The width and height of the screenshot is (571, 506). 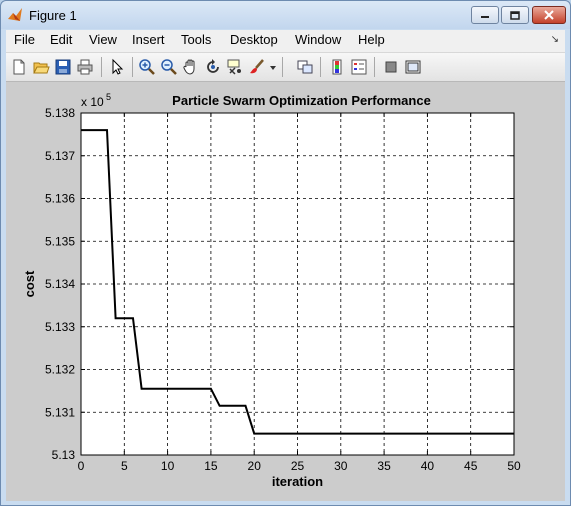 What do you see at coordinates (196, 39) in the screenshot?
I see `menu-tools: Tools` at bounding box center [196, 39].